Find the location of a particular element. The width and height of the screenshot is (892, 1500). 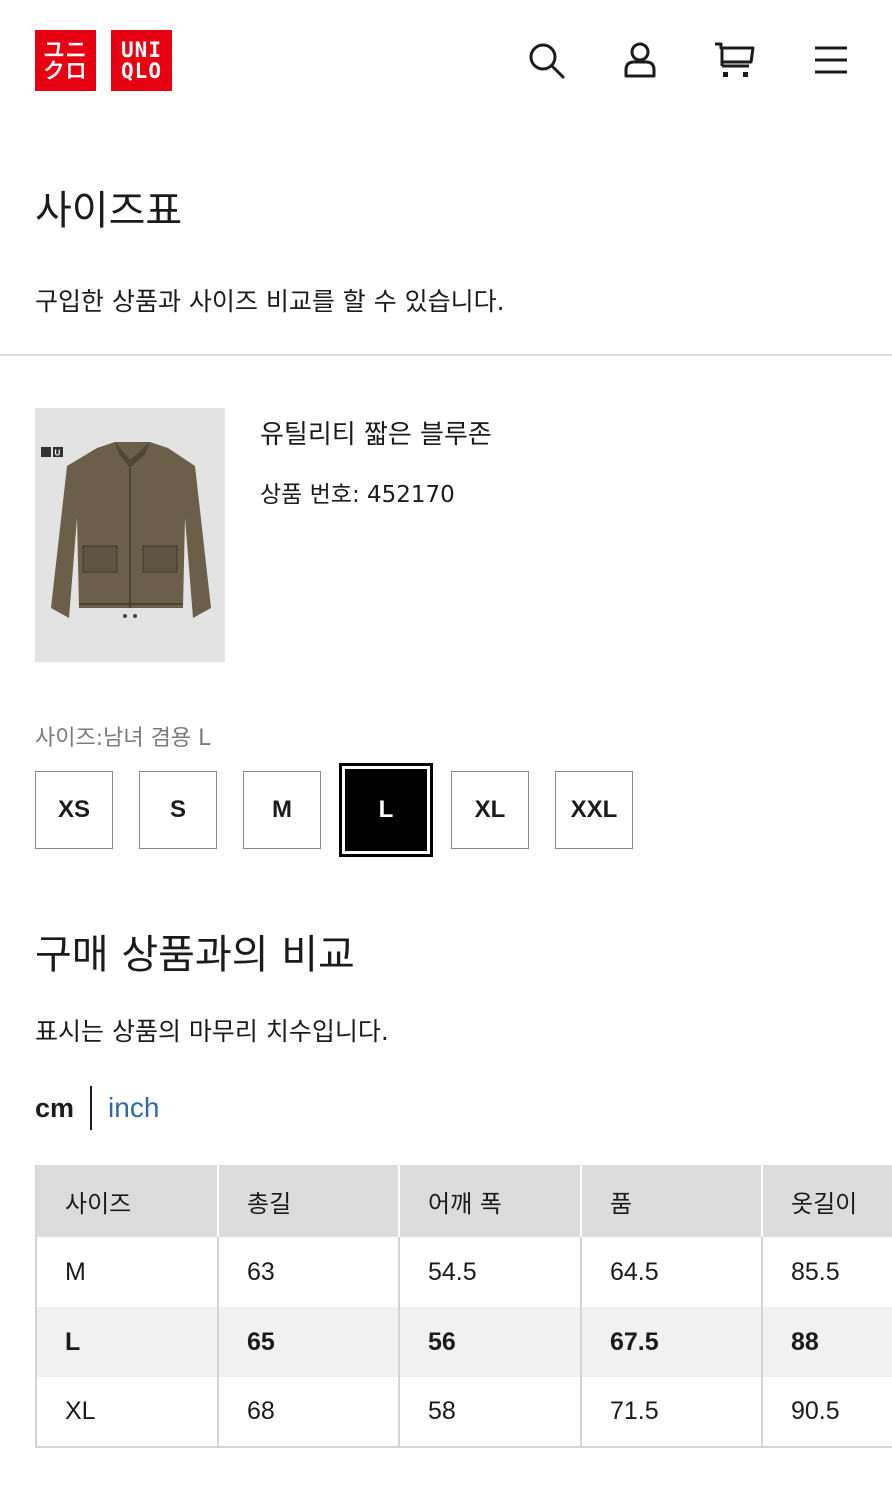

table-header-shoulder: 어깨 폭 is located at coordinates (490, 1201).